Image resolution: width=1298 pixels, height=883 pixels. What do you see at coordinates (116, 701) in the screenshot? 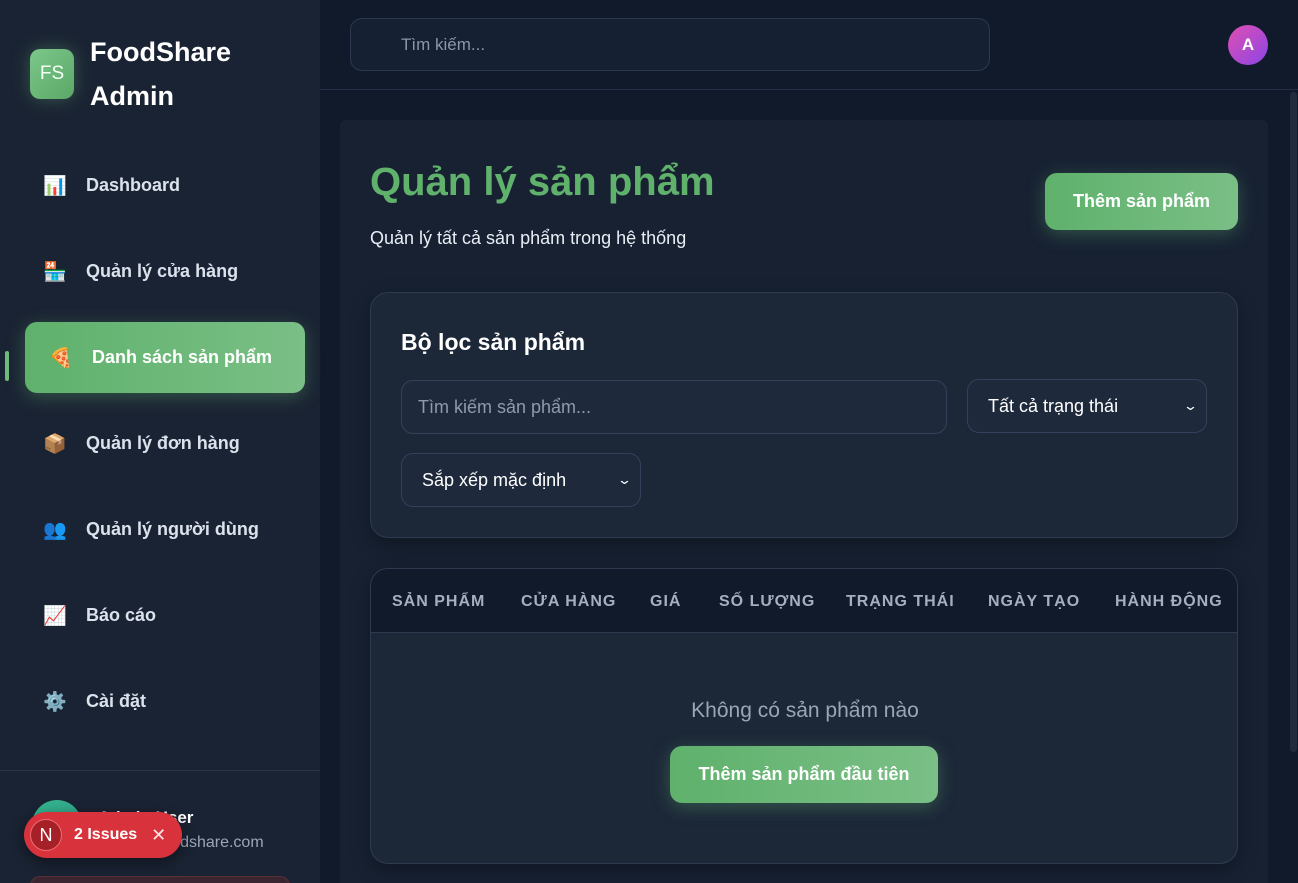
I see `sidebar-item-label: Cài đặt` at bounding box center [116, 701].